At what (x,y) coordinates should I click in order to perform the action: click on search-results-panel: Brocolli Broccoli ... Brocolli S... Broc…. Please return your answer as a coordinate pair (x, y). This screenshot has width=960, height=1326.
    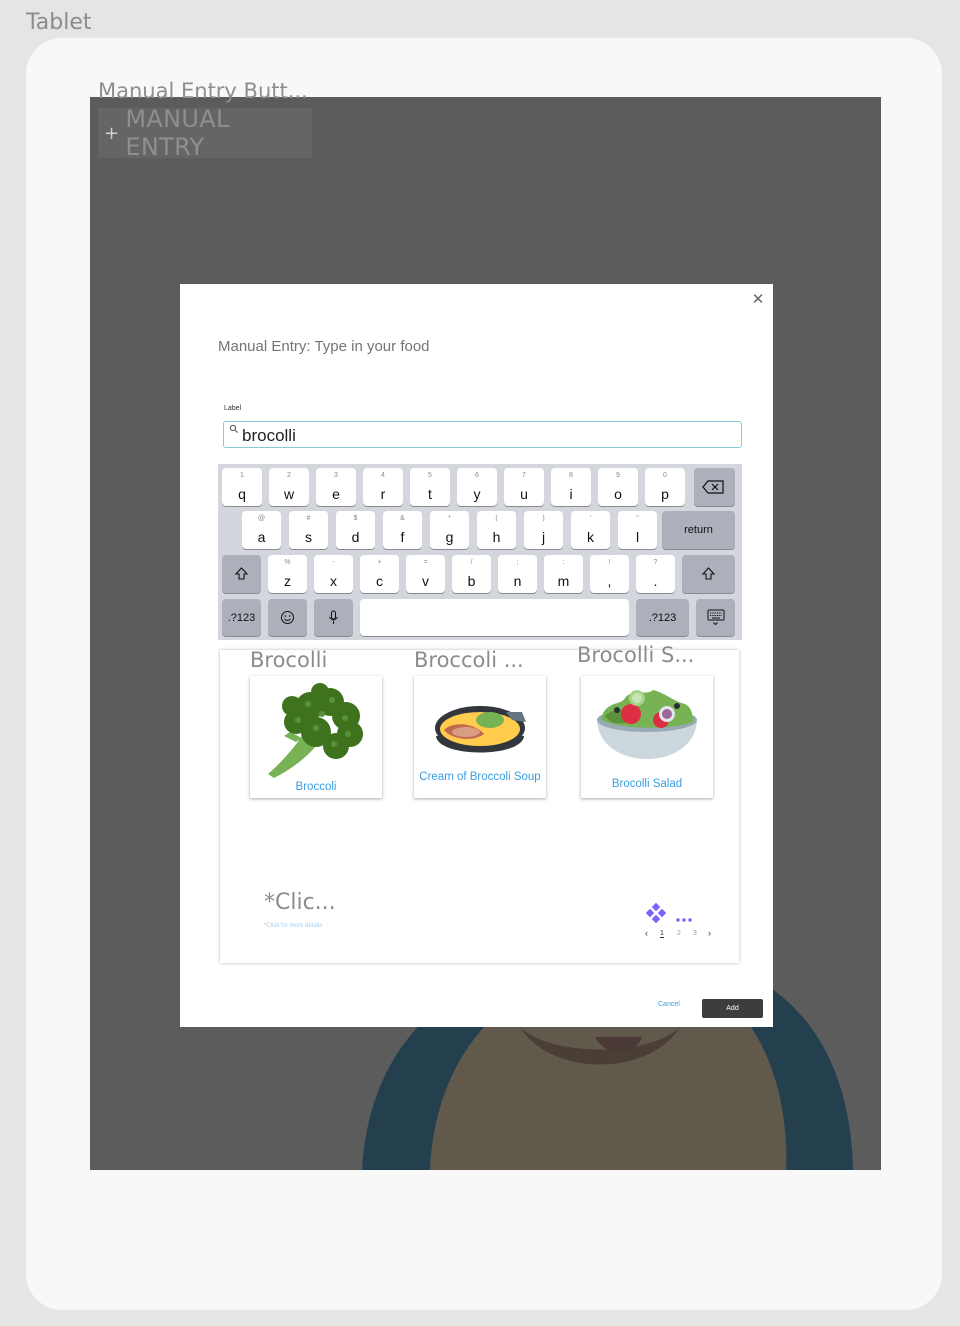
    Looking at the image, I should click on (479, 803).